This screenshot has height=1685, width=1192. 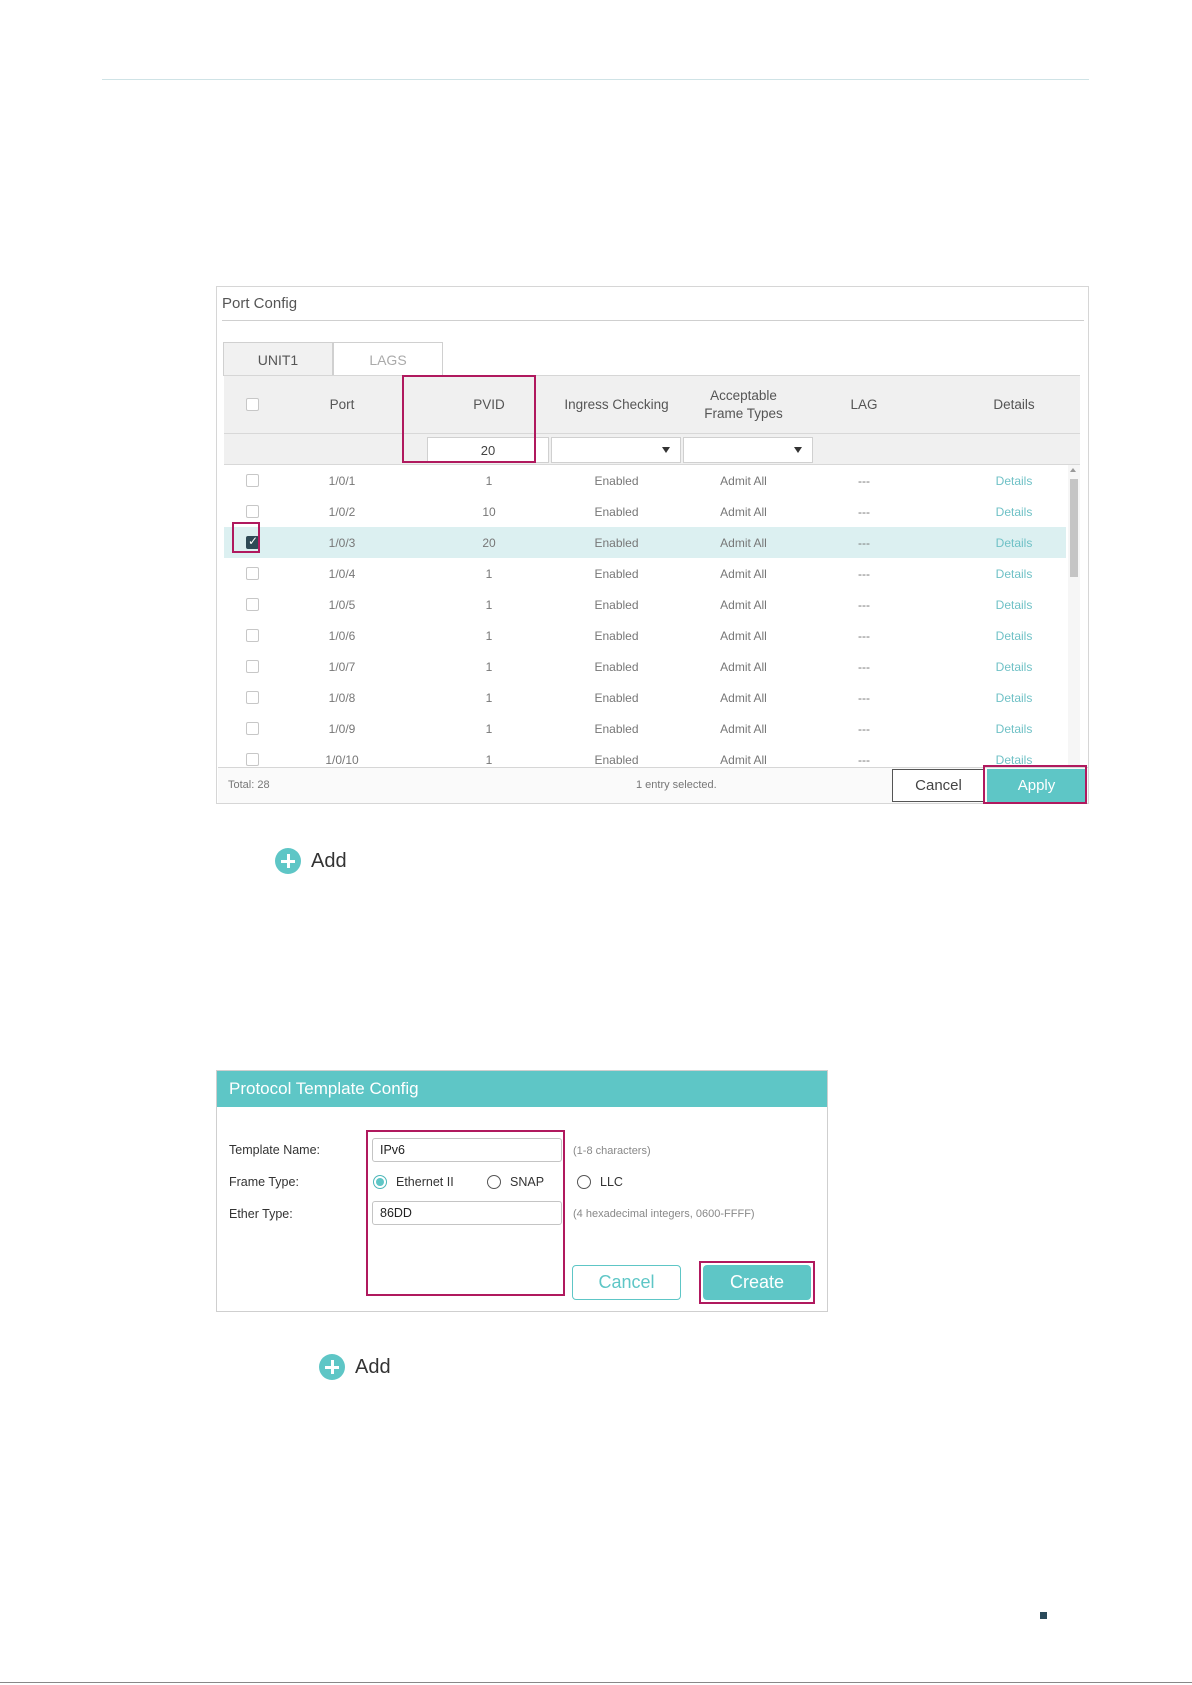 What do you see at coordinates (332, 1367) in the screenshot?
I see `add-icon` at bounding box center [332, 1367].